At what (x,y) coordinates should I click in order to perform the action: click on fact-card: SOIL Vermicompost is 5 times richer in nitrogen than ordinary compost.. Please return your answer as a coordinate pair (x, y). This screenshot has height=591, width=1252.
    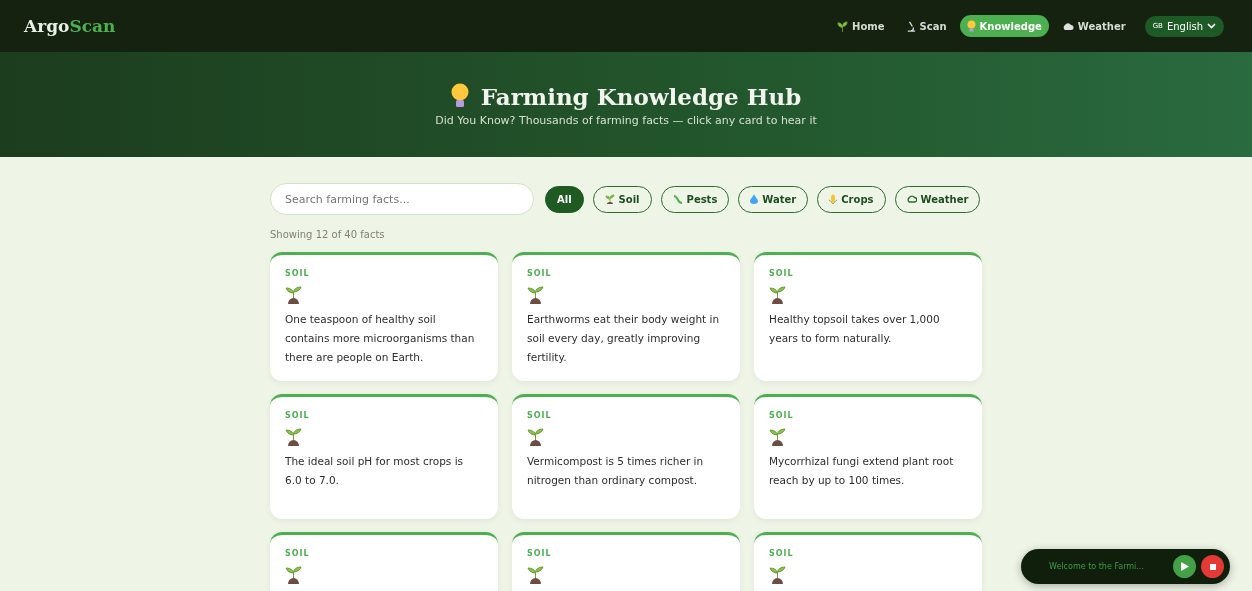
    Looking at the image, I should click on (626, 456).